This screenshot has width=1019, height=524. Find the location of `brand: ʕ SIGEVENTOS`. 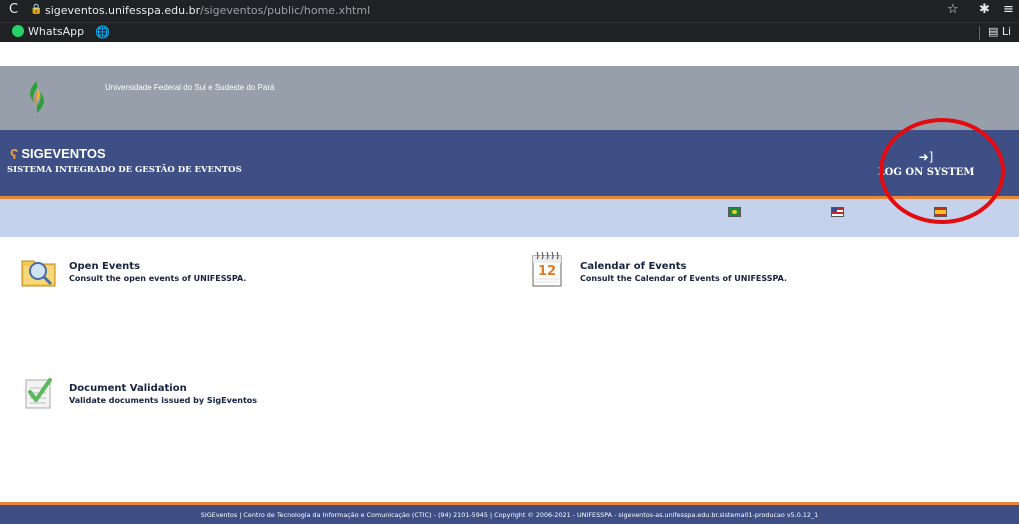

brand: ʕ SIGEVENTOS is located at coordinates (58, 154).